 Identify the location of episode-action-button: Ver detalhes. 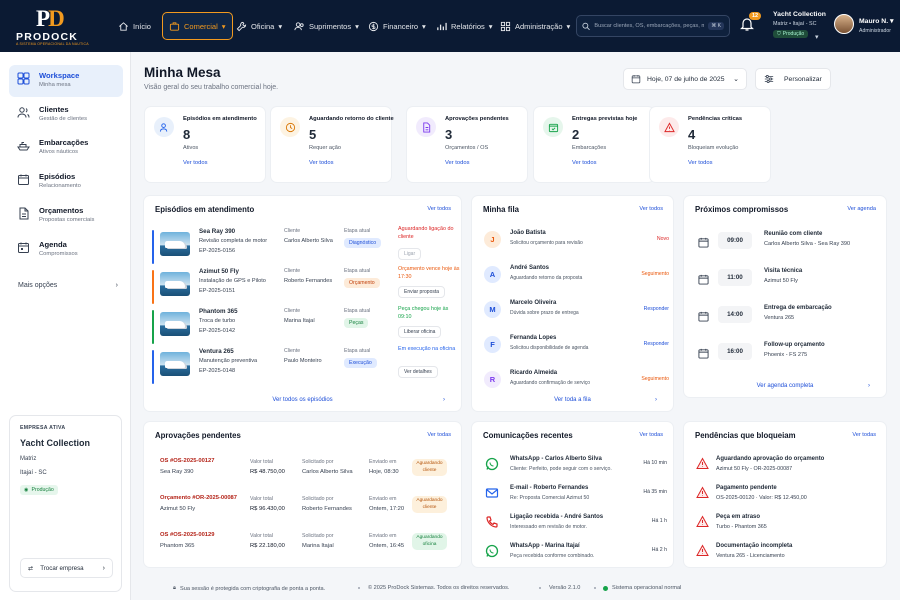
(418, 372).